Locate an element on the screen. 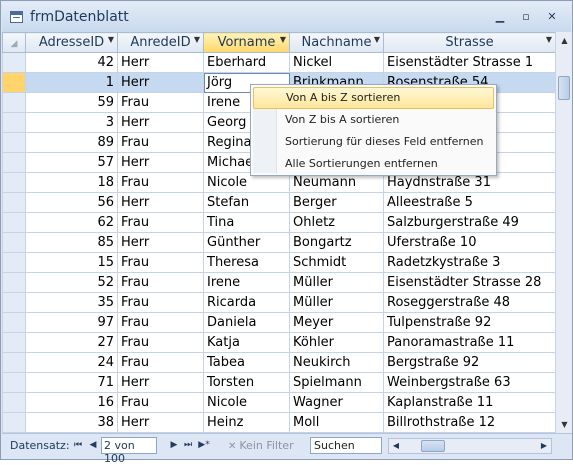 The height and width of the screenshot is (465, 573). cell-nachname: Wagner is located at coordinates (336, 402).